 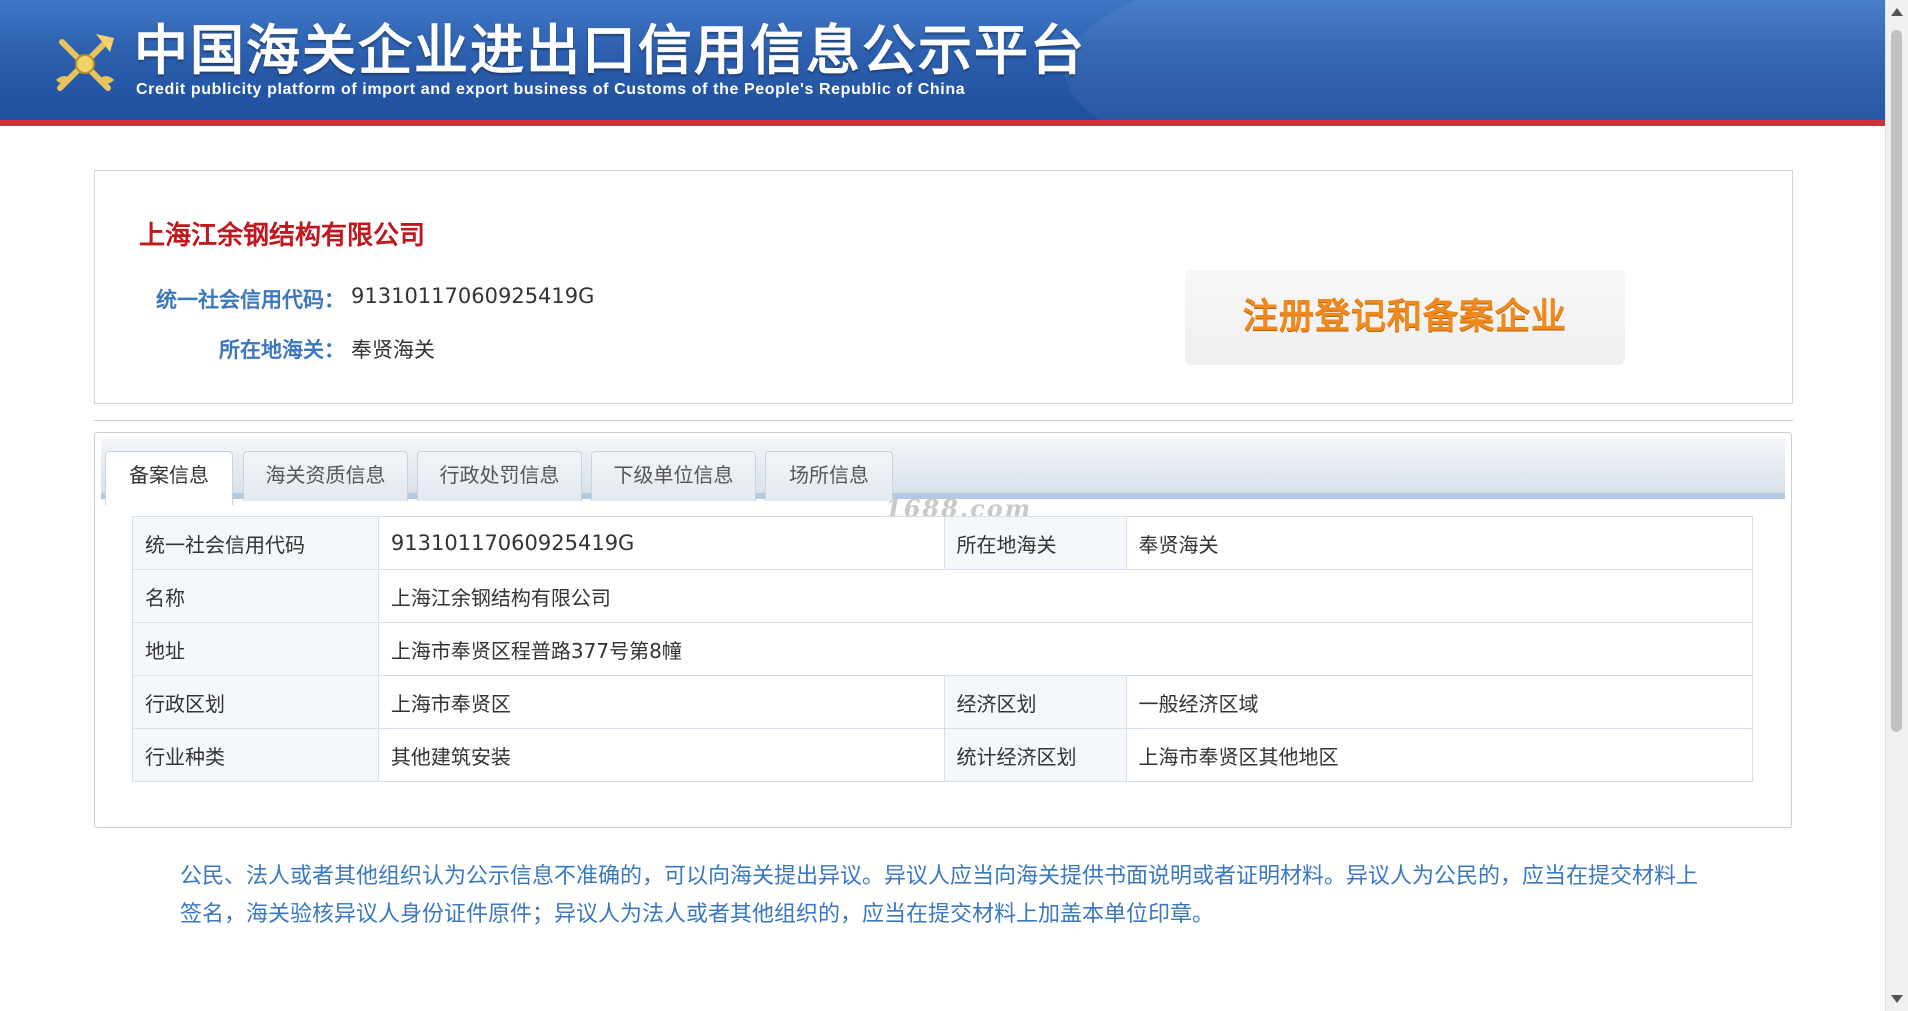 I want to click on tab-administrative-penalty: 行政处罚信息, so click(x=499, y=476).